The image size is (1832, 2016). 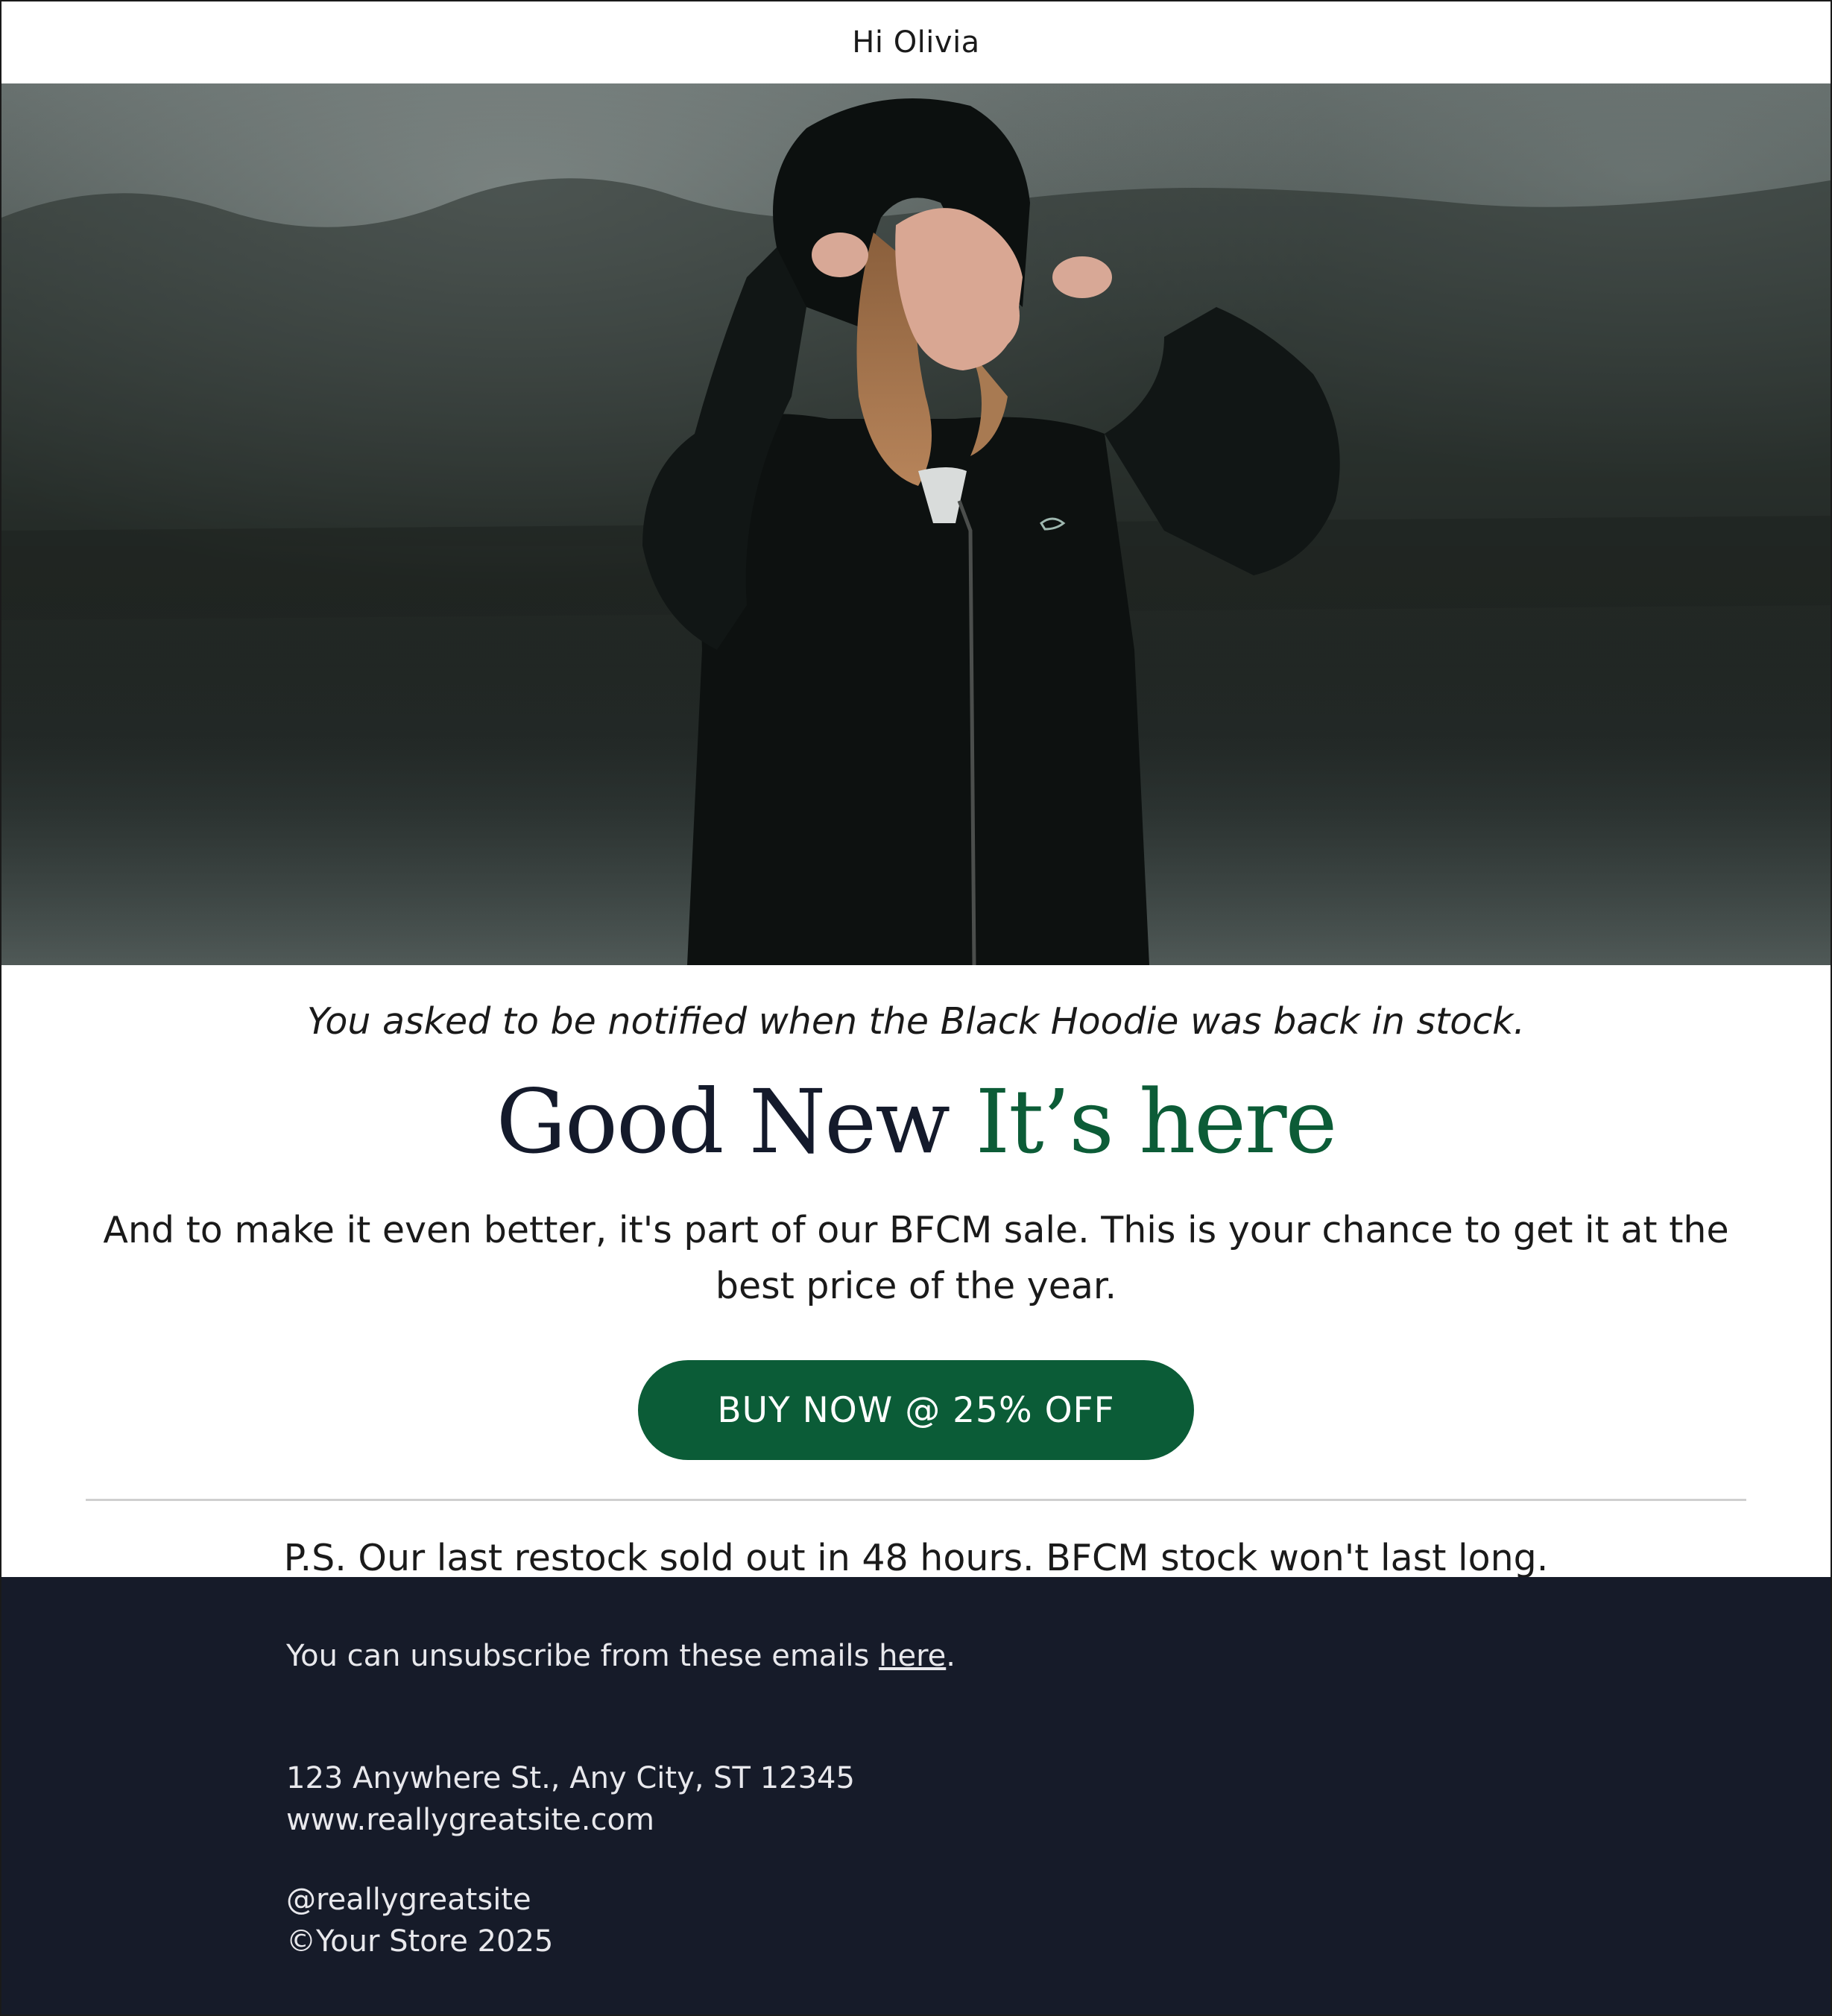 What do you see at coordinates (913, 1656) in the screenshot?
I see `unsubscribe-link: here` at bounding box center [913, 1656].